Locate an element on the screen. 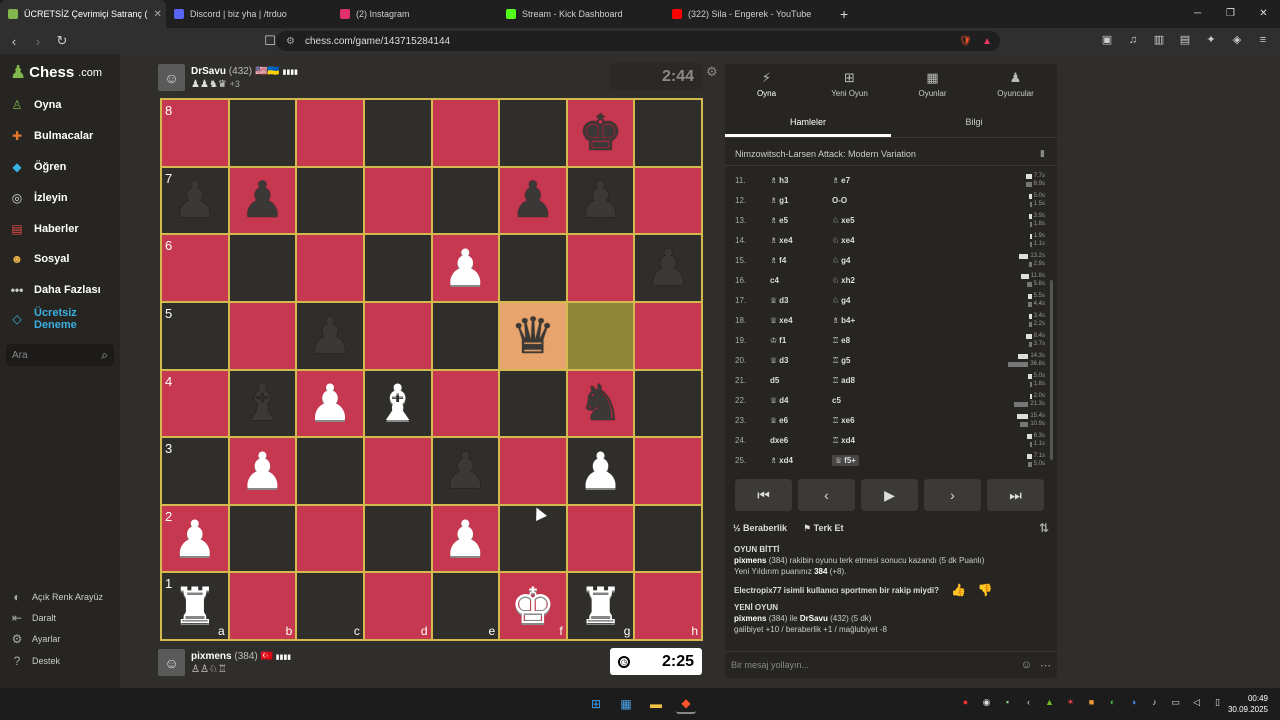  square-a2: ♟ 2 is located at coordinates (195, 538).